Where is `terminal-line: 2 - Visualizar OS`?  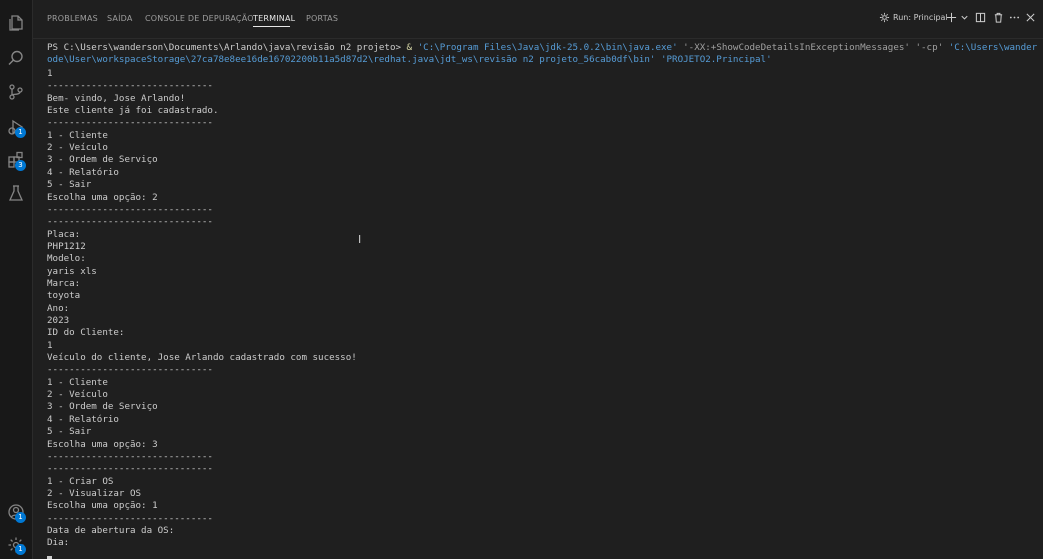 terminal-line: 2 - Visualizar OS is located at coordinates (94, 493).